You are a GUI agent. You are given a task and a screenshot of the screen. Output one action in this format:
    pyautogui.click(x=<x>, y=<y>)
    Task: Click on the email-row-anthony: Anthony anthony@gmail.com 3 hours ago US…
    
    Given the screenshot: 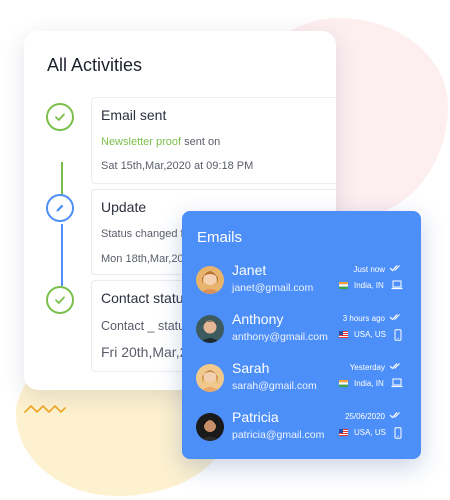 What is the action you would take?
    pyautogui.click(x=301, y=331)
    